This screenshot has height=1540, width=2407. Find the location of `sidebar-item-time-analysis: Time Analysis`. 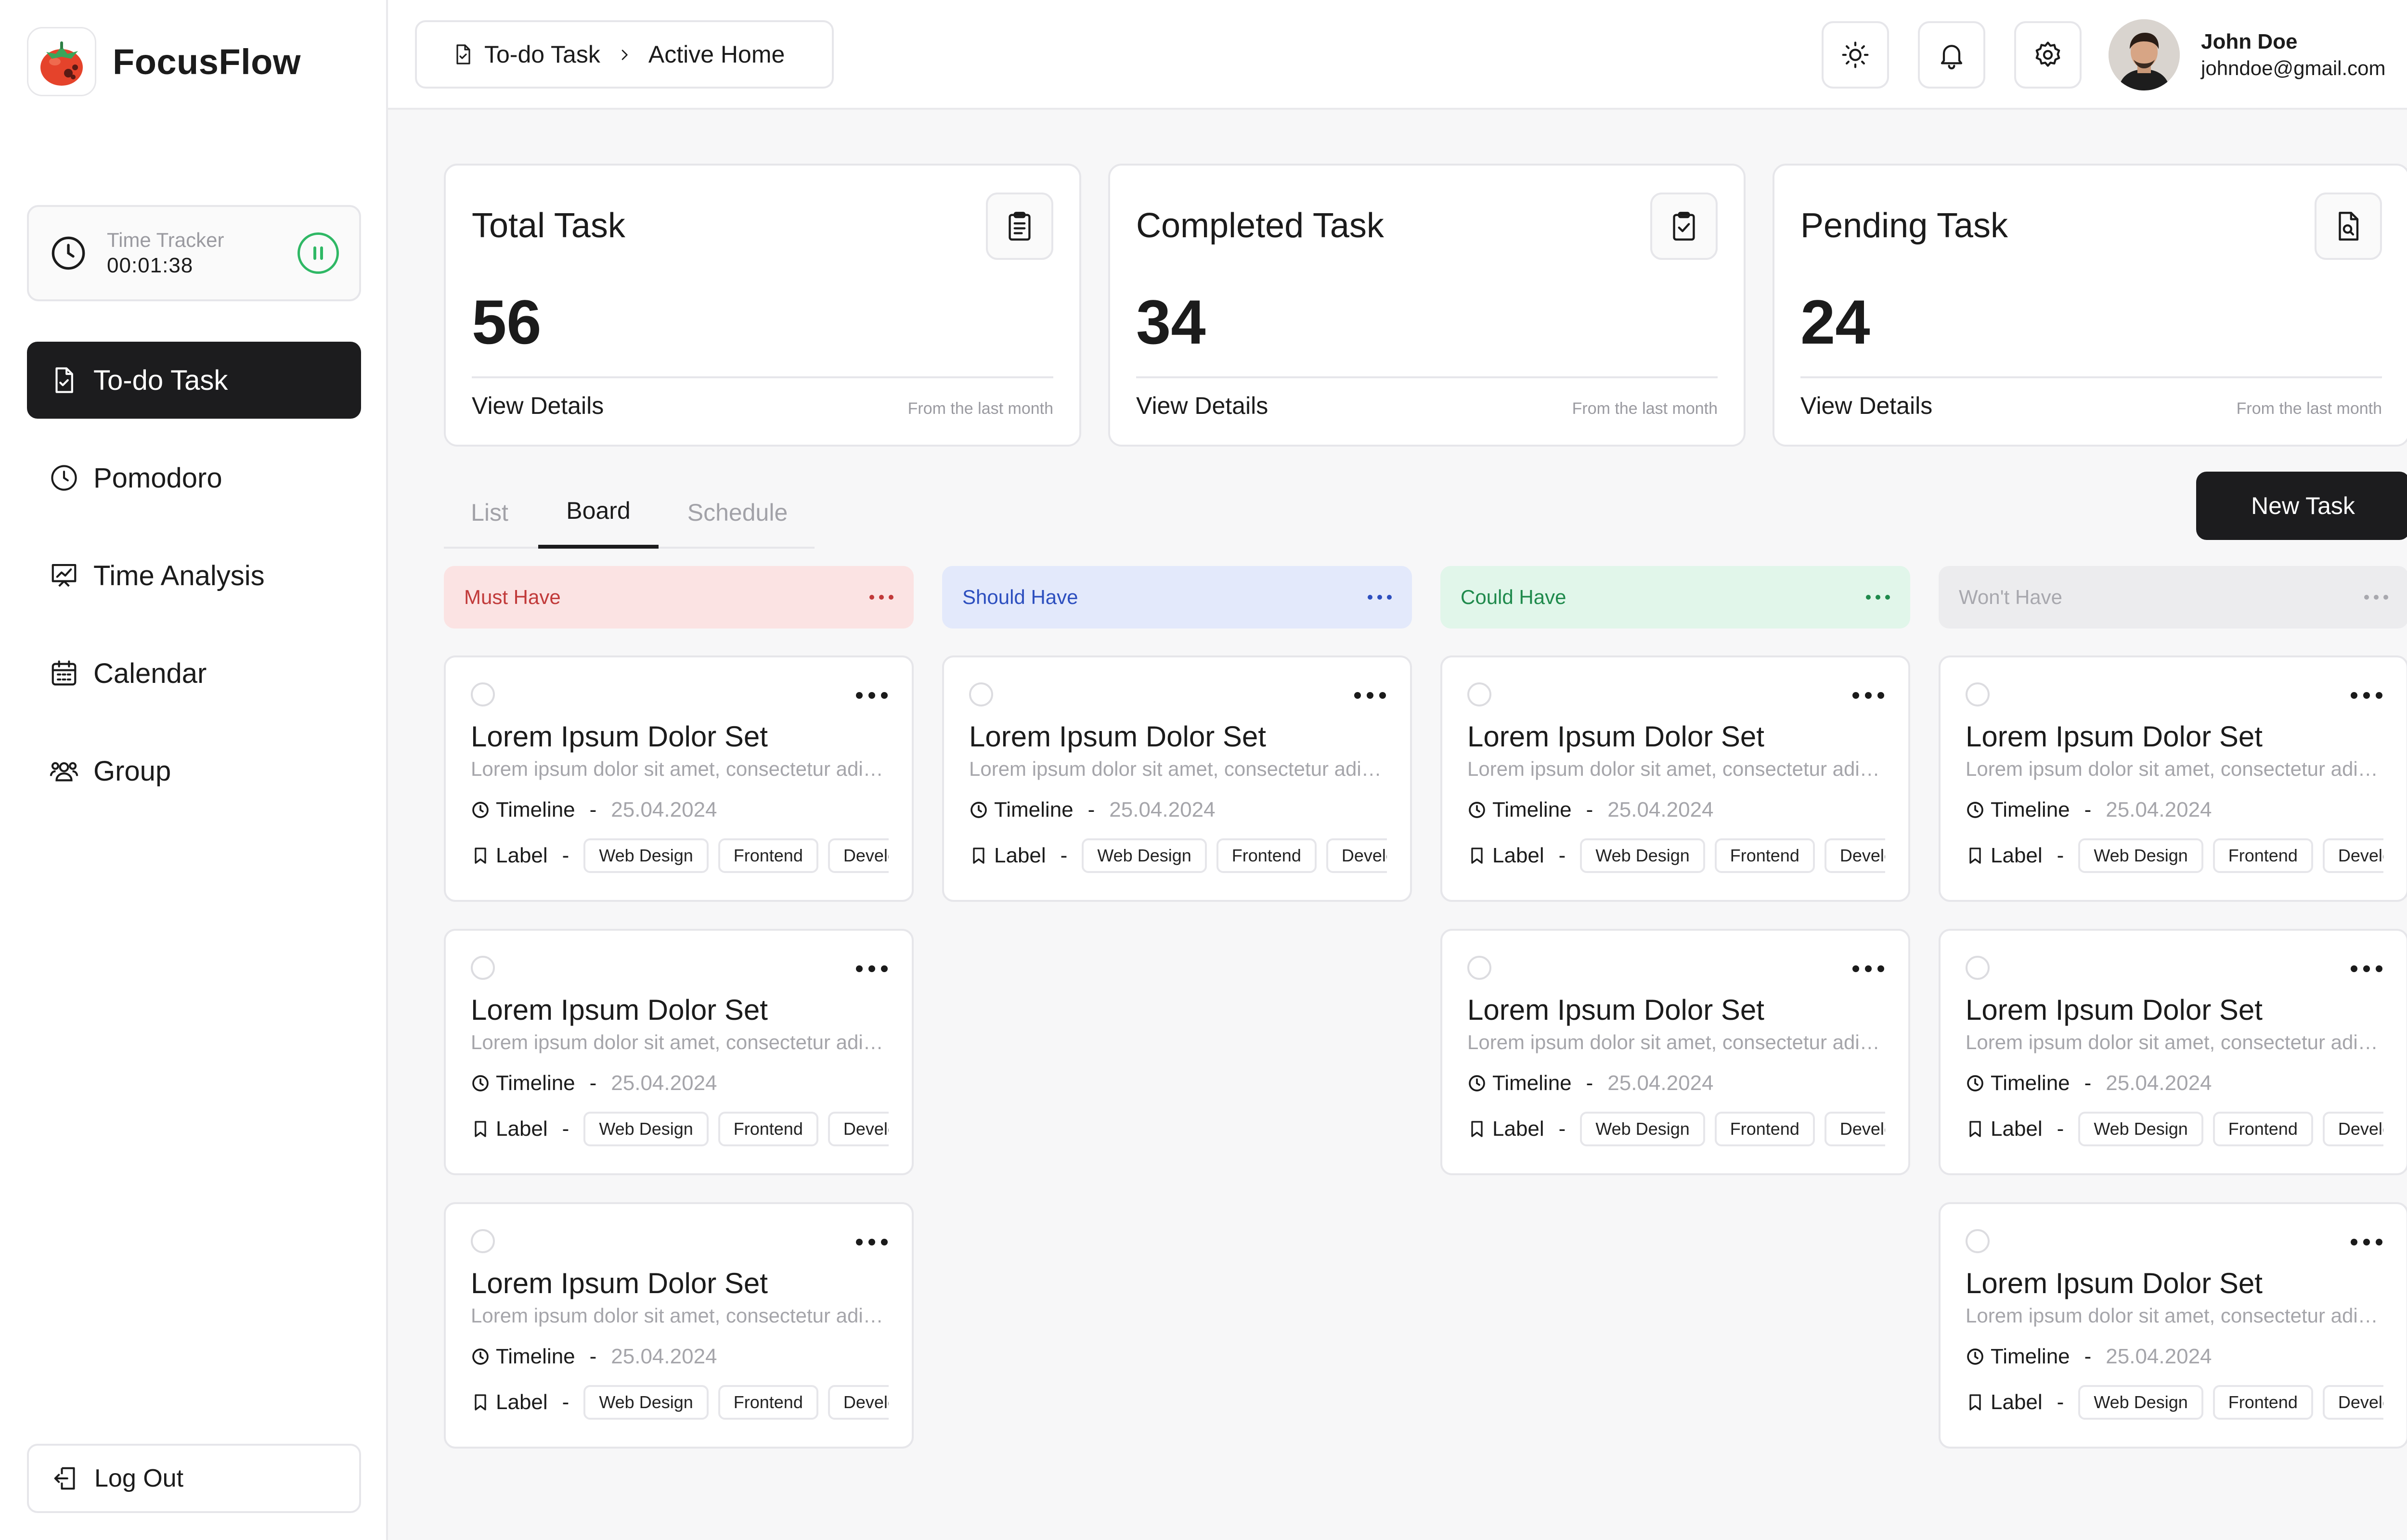

sidebar-item-time-analysis: Time Analysis is located at coordinates (194, 575).